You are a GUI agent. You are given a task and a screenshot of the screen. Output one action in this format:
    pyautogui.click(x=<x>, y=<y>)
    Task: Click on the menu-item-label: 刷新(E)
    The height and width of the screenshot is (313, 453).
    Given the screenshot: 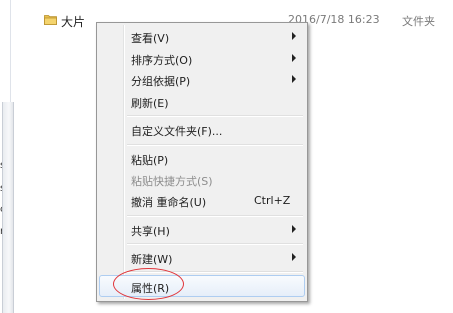 What is the action you would take?
    pyautogui.click(x=150, y=103)
    